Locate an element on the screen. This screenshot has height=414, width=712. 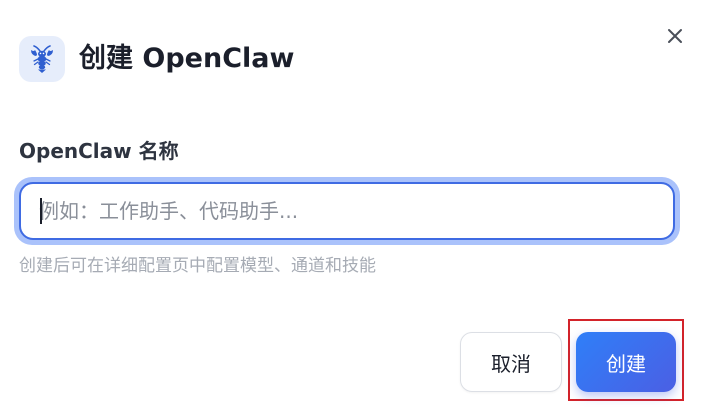
logo is located at coordinates (42, 59).